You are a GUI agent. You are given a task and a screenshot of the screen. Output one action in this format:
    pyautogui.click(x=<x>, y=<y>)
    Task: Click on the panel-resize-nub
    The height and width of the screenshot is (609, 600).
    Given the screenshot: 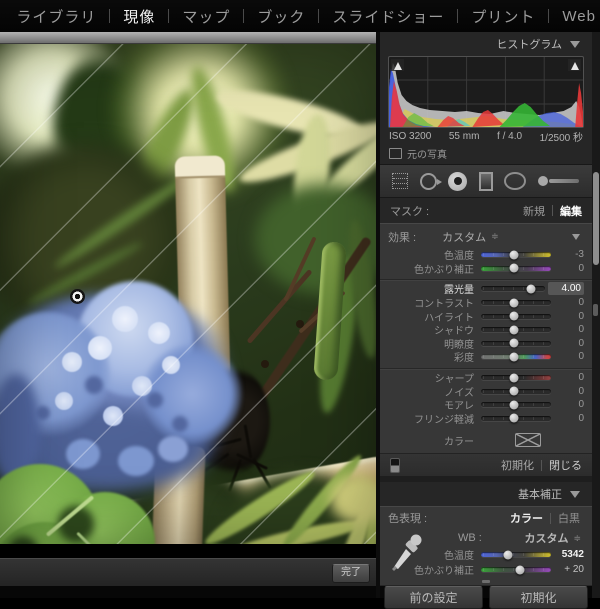 What is the action you would take?
    pyautogui.click(x=486, y=581)
    